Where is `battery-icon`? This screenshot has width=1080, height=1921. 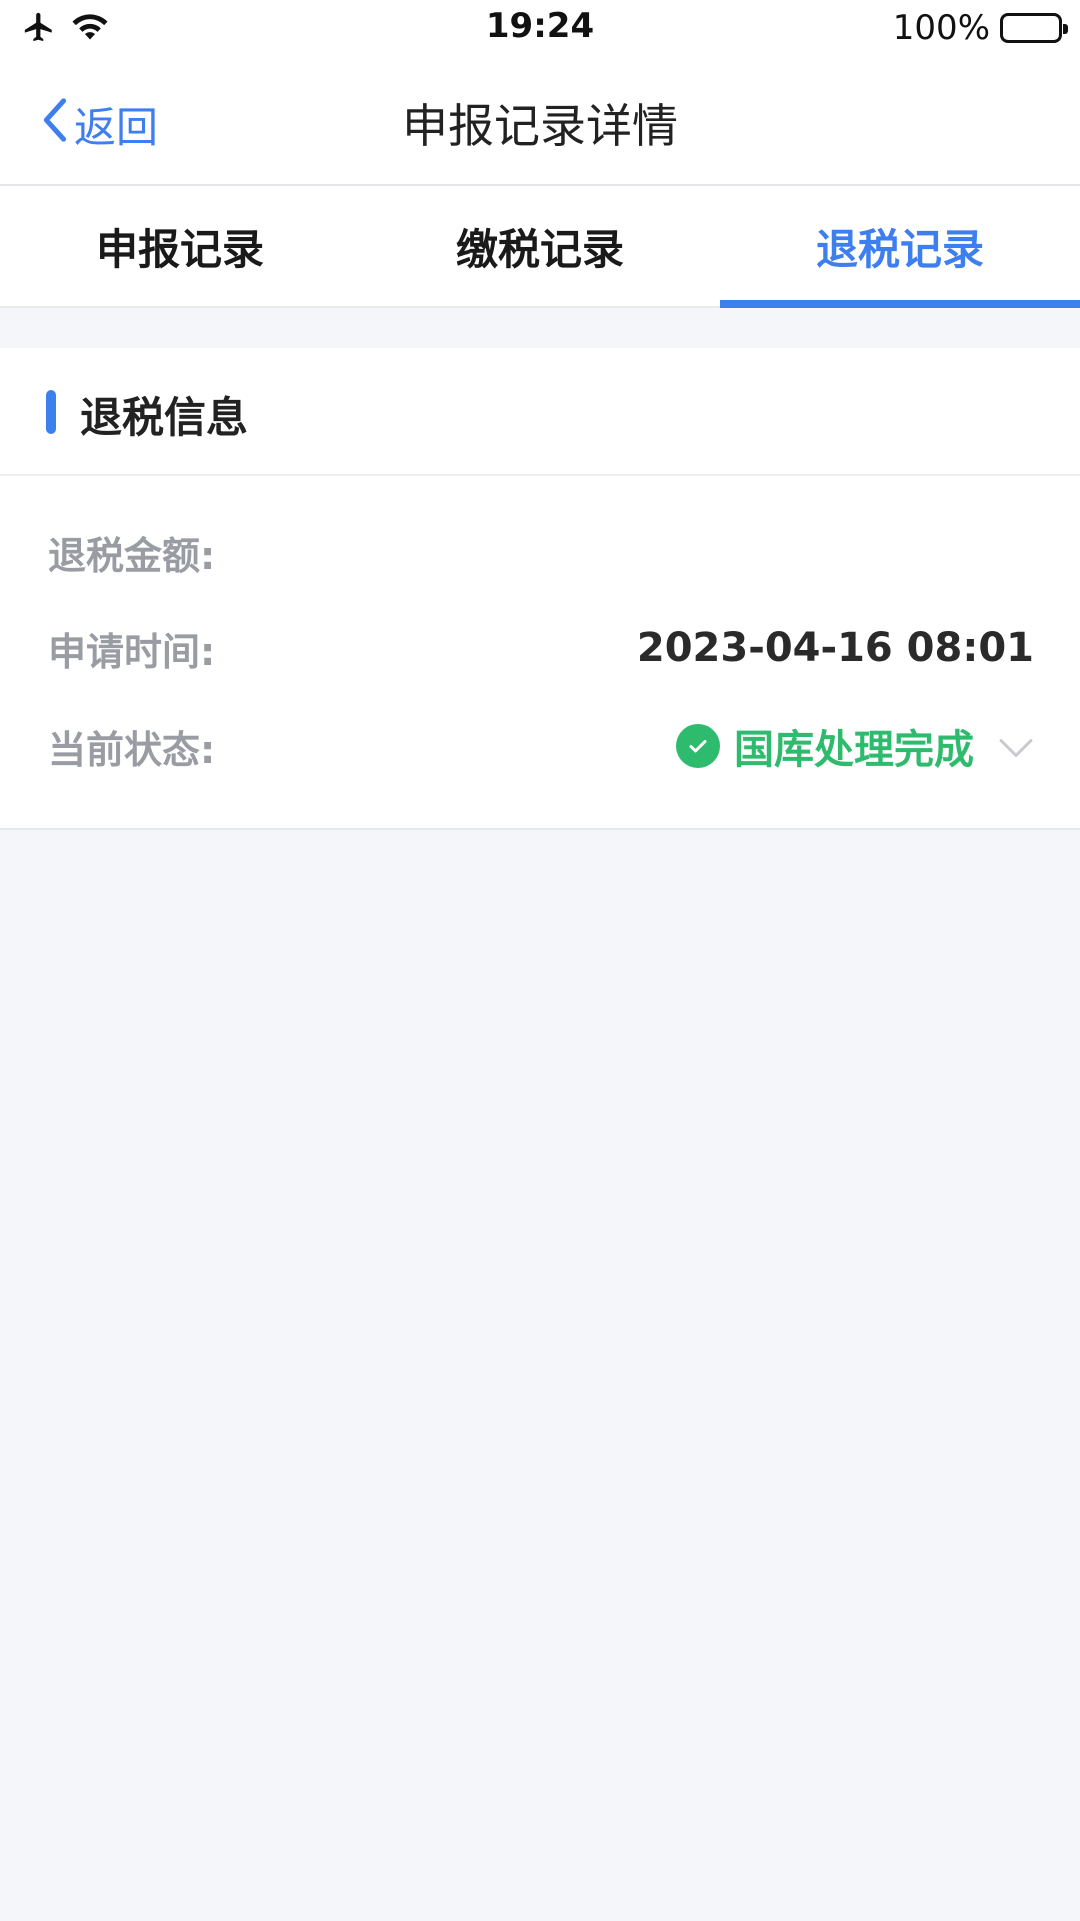
battery-icon is located at coordinates (1034, 28).